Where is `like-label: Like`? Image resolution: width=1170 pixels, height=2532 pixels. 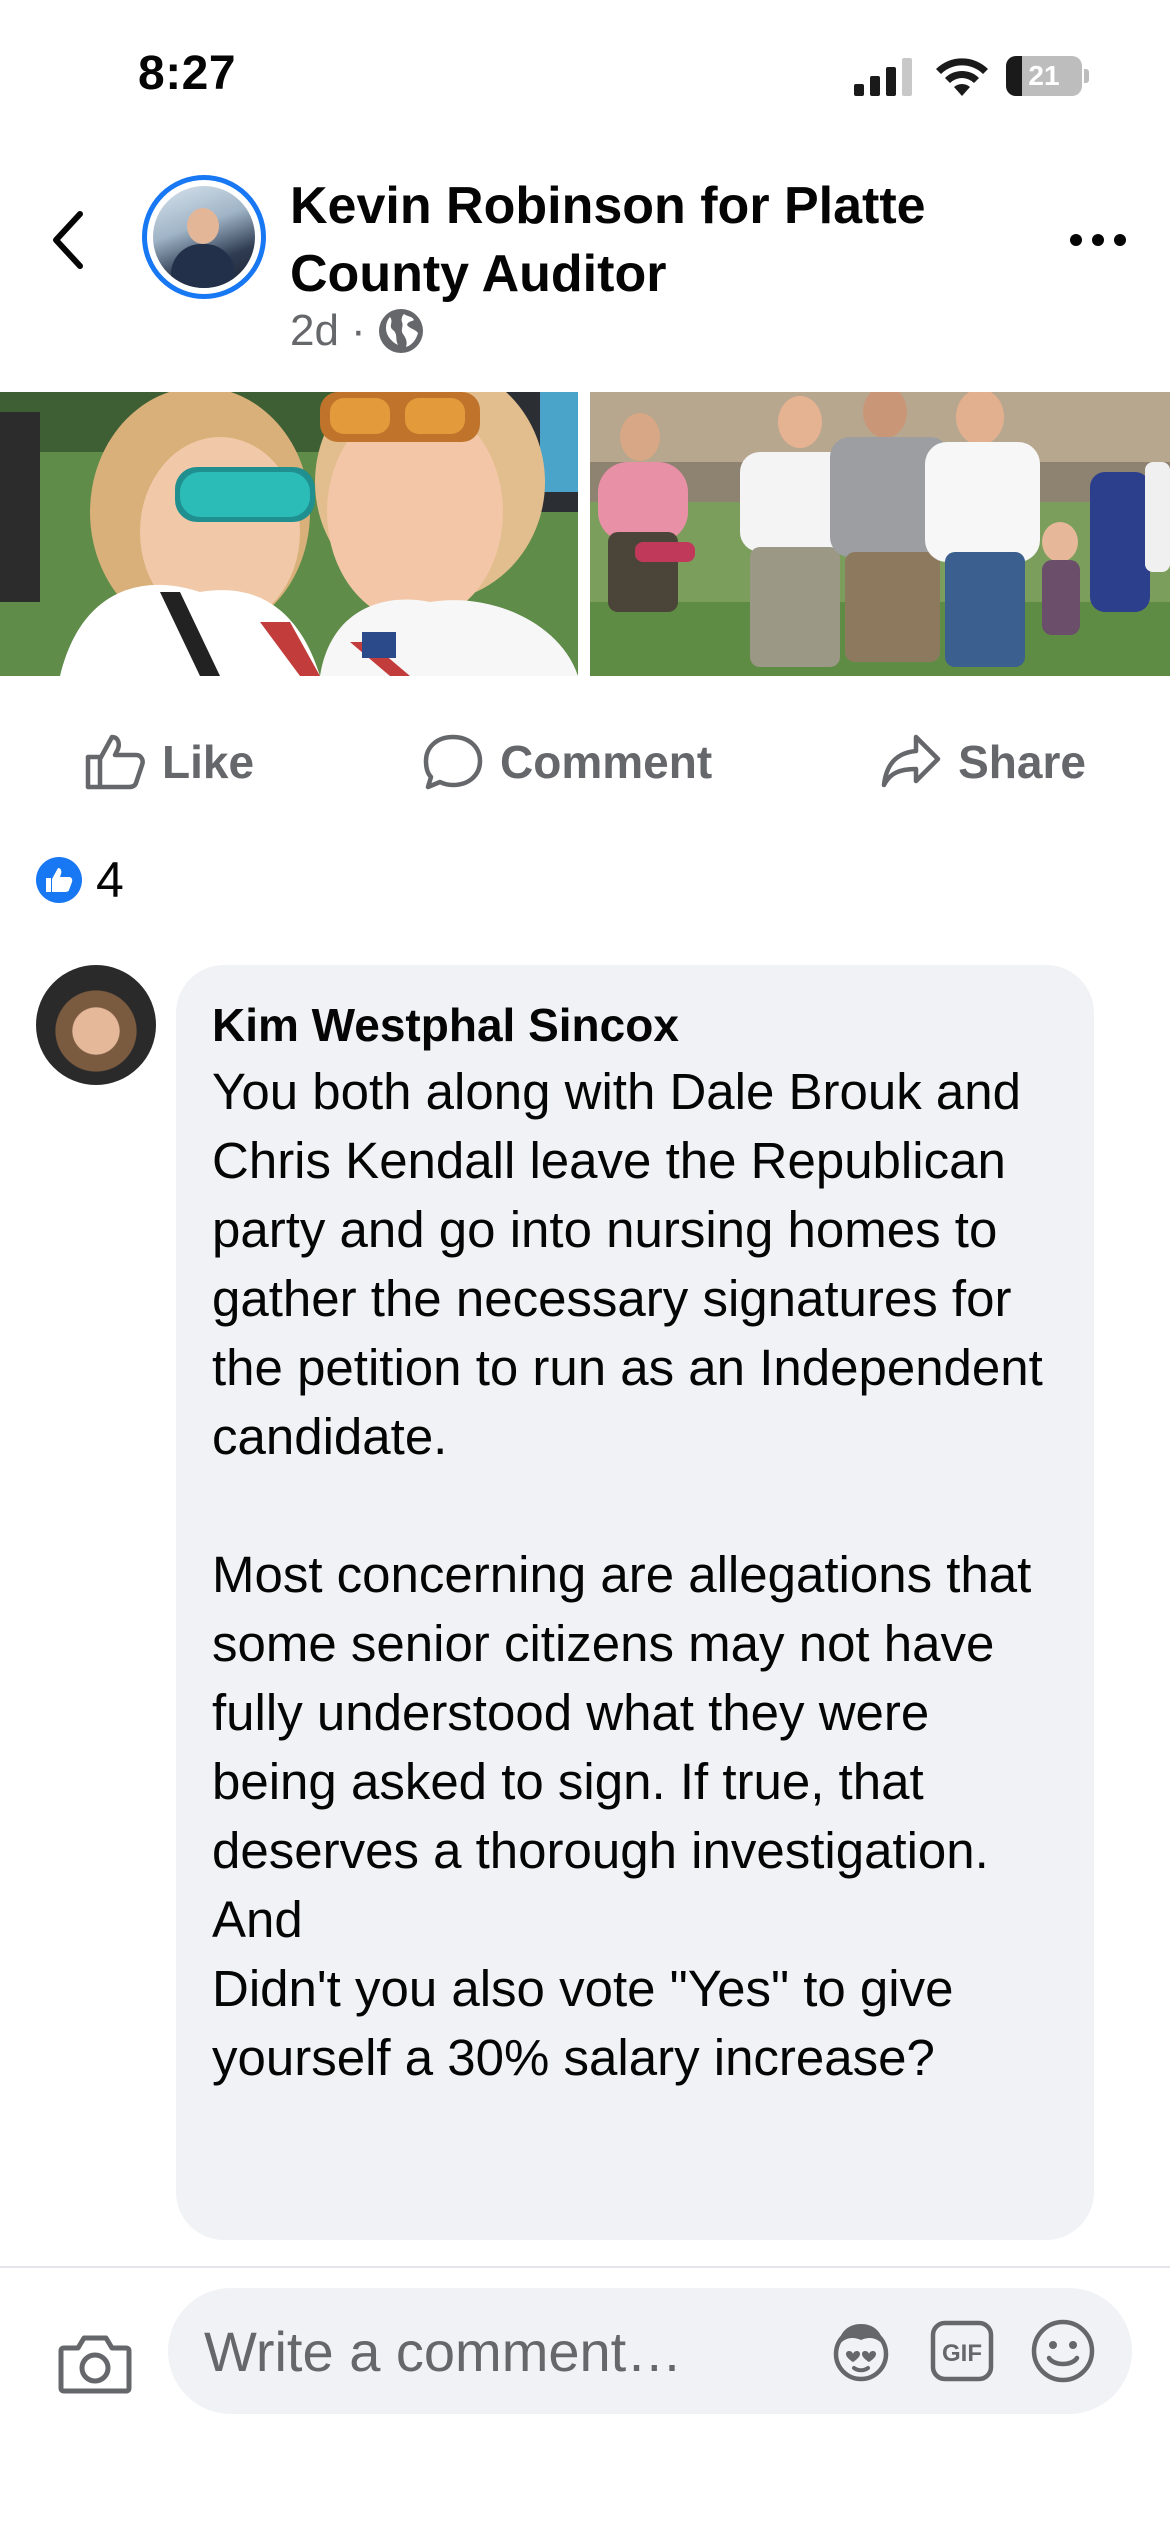 like-label: Like is located at coordinates (208, 762).